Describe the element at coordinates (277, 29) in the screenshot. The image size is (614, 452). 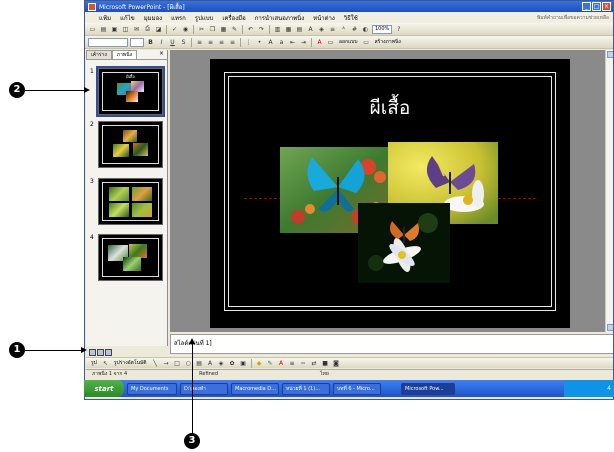
I see `insert-chart-icon: ▥` at that location.